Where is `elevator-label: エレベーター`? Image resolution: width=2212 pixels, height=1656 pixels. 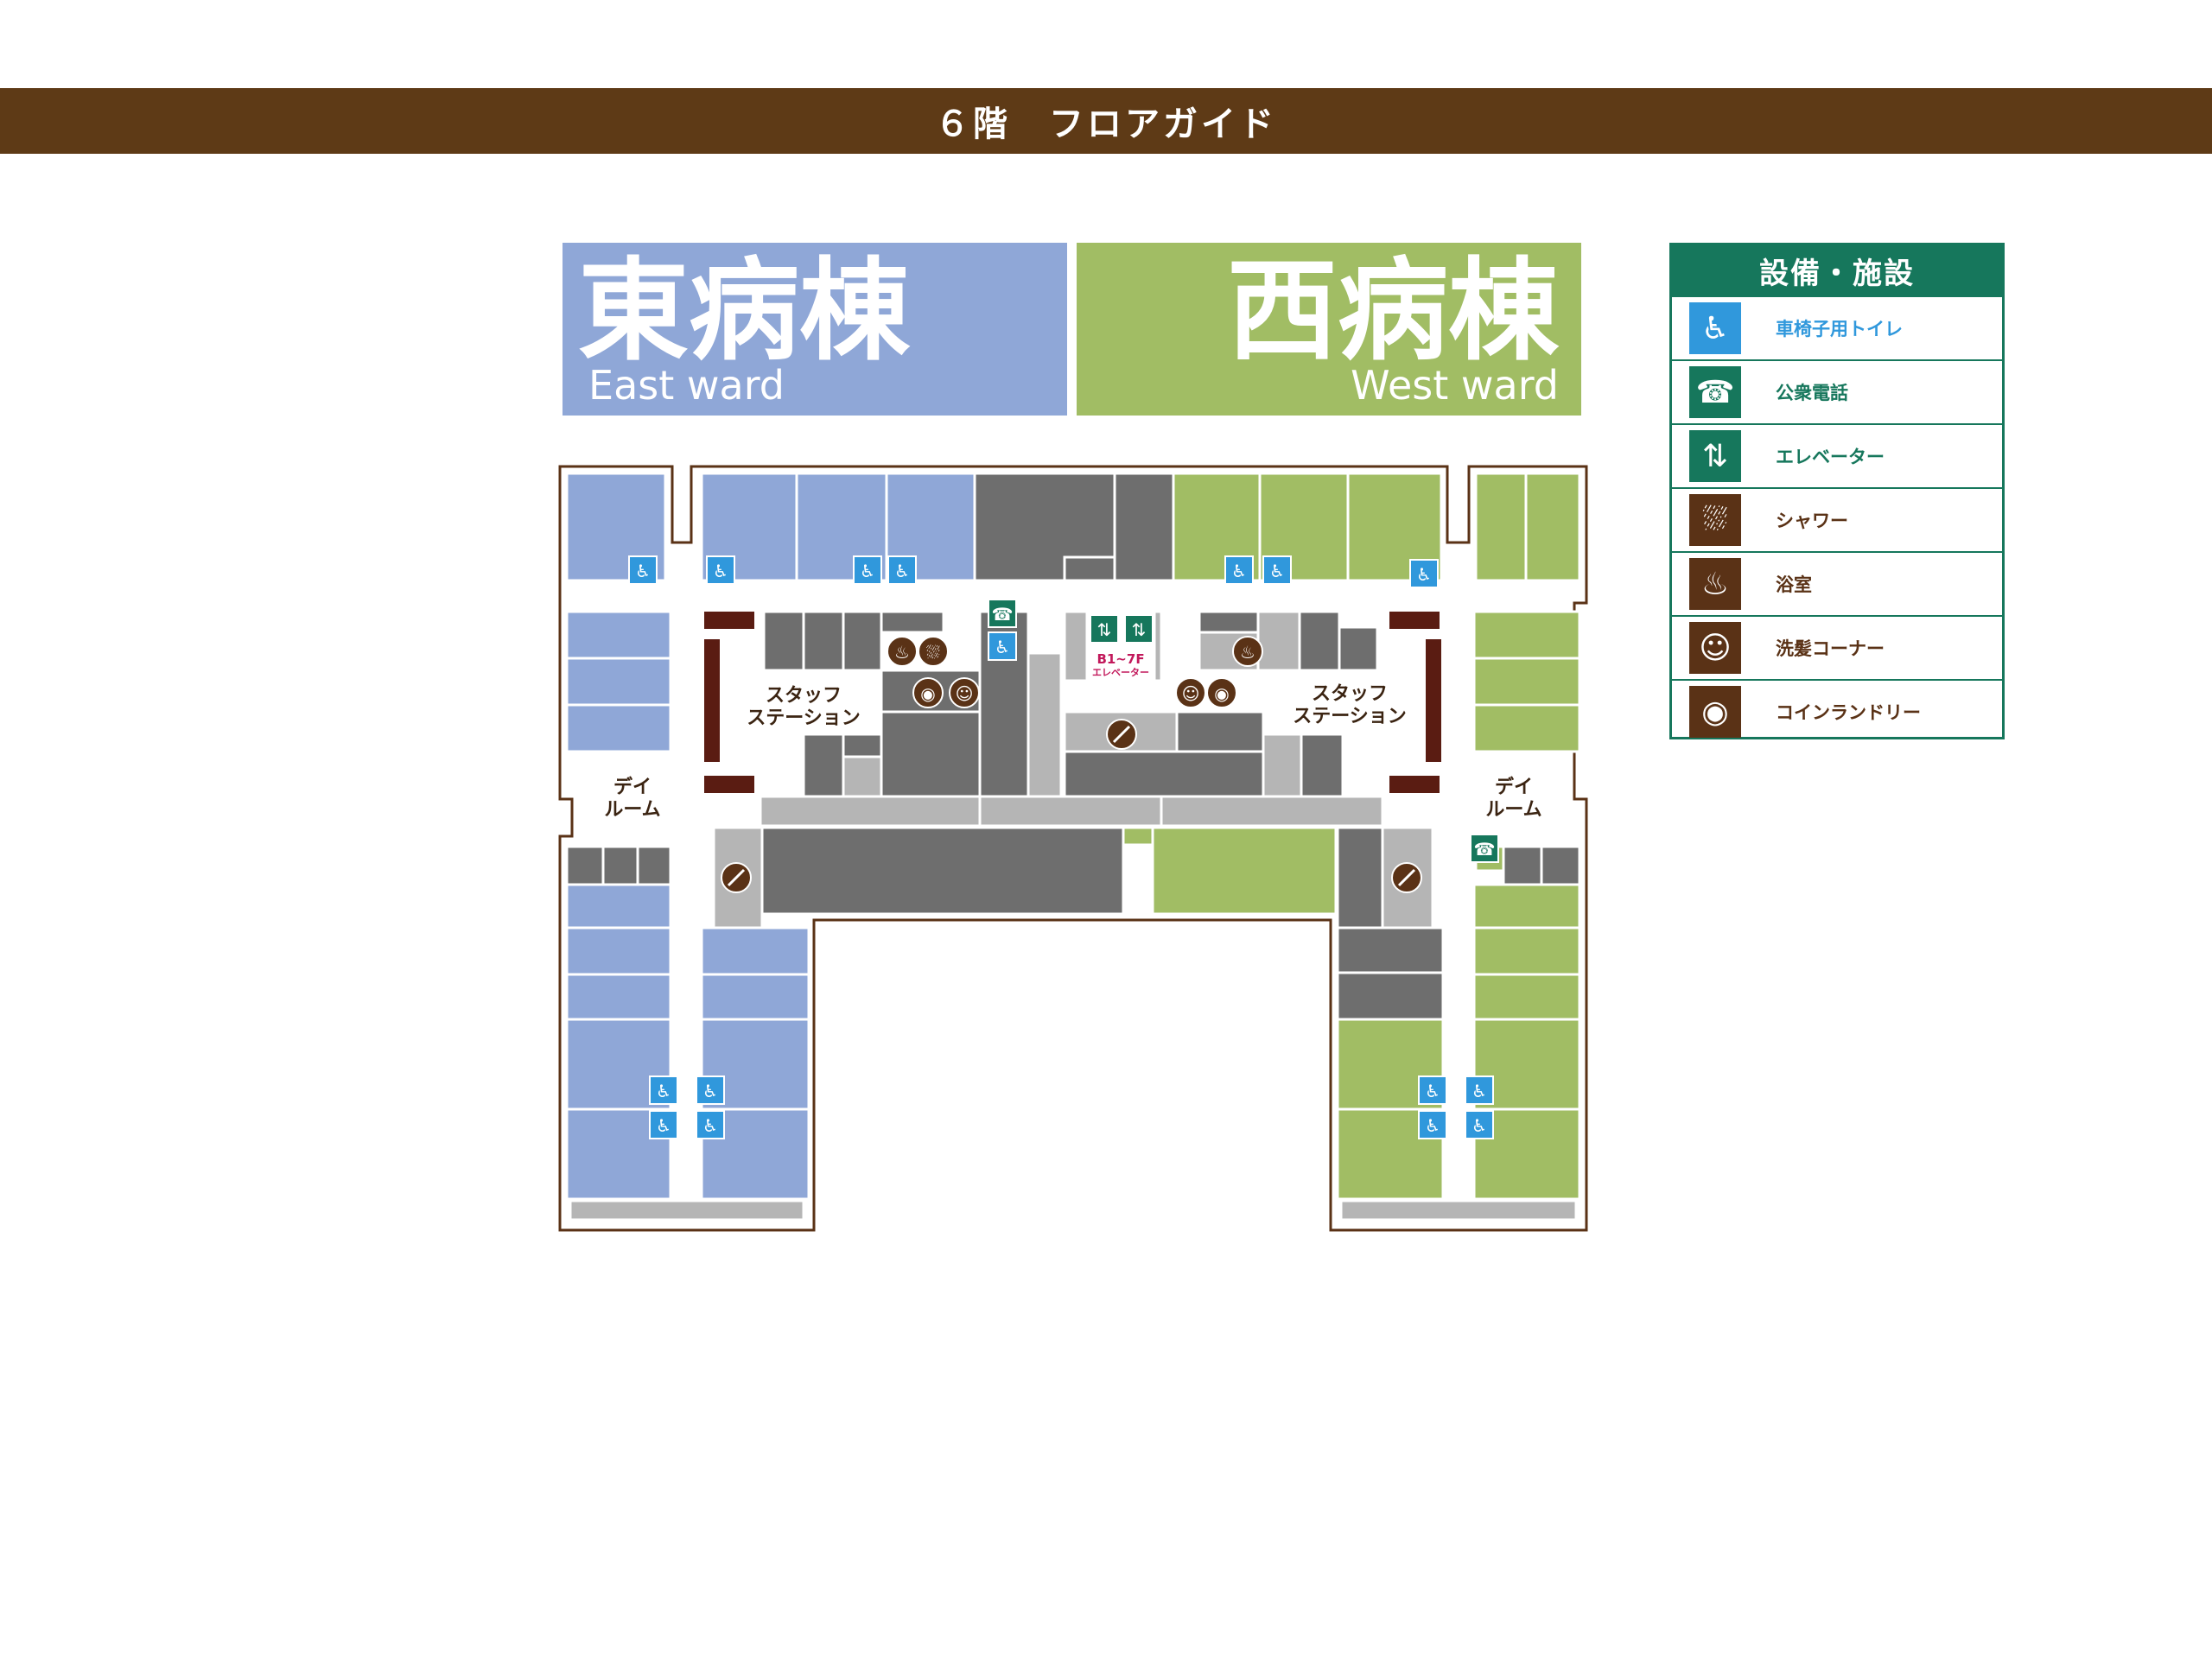 elevator-label: エレベーター is located at coordinates (1120, 672).